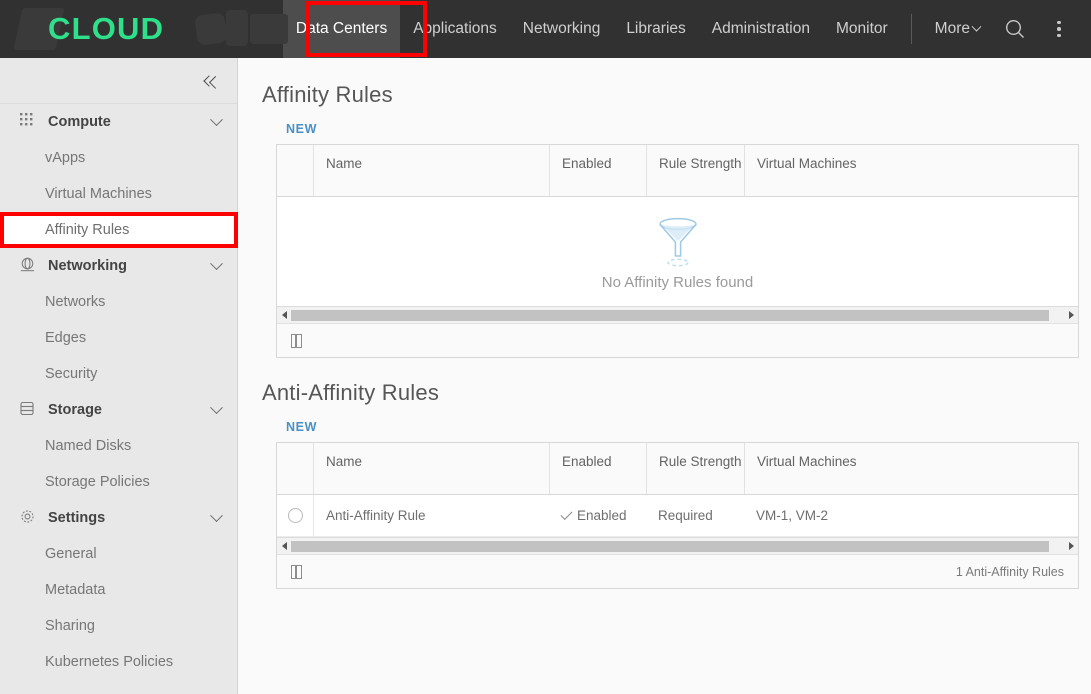 The image size is (1091, 694). I want to click on nav-item-administration: Administration, so click(761, 29).